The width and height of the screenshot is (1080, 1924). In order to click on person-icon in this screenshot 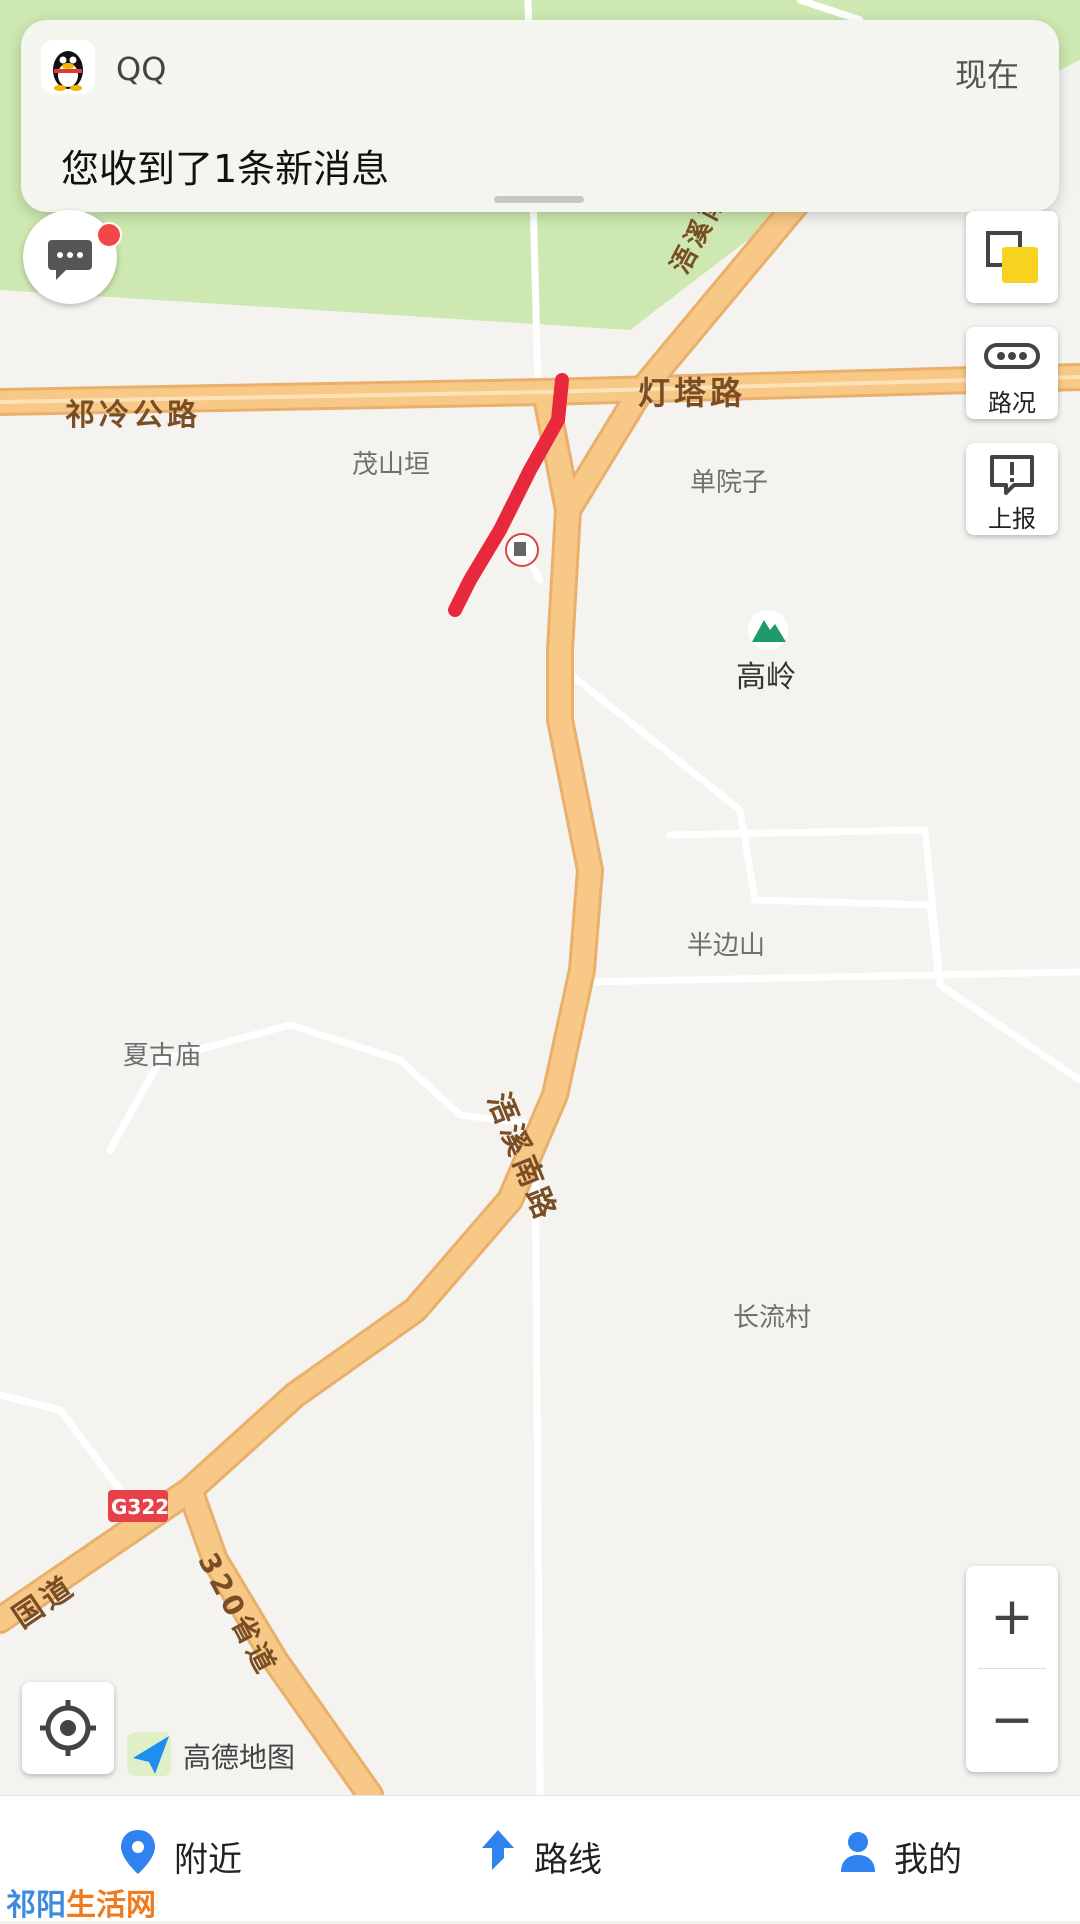, I will do `click(858, 1852)`.